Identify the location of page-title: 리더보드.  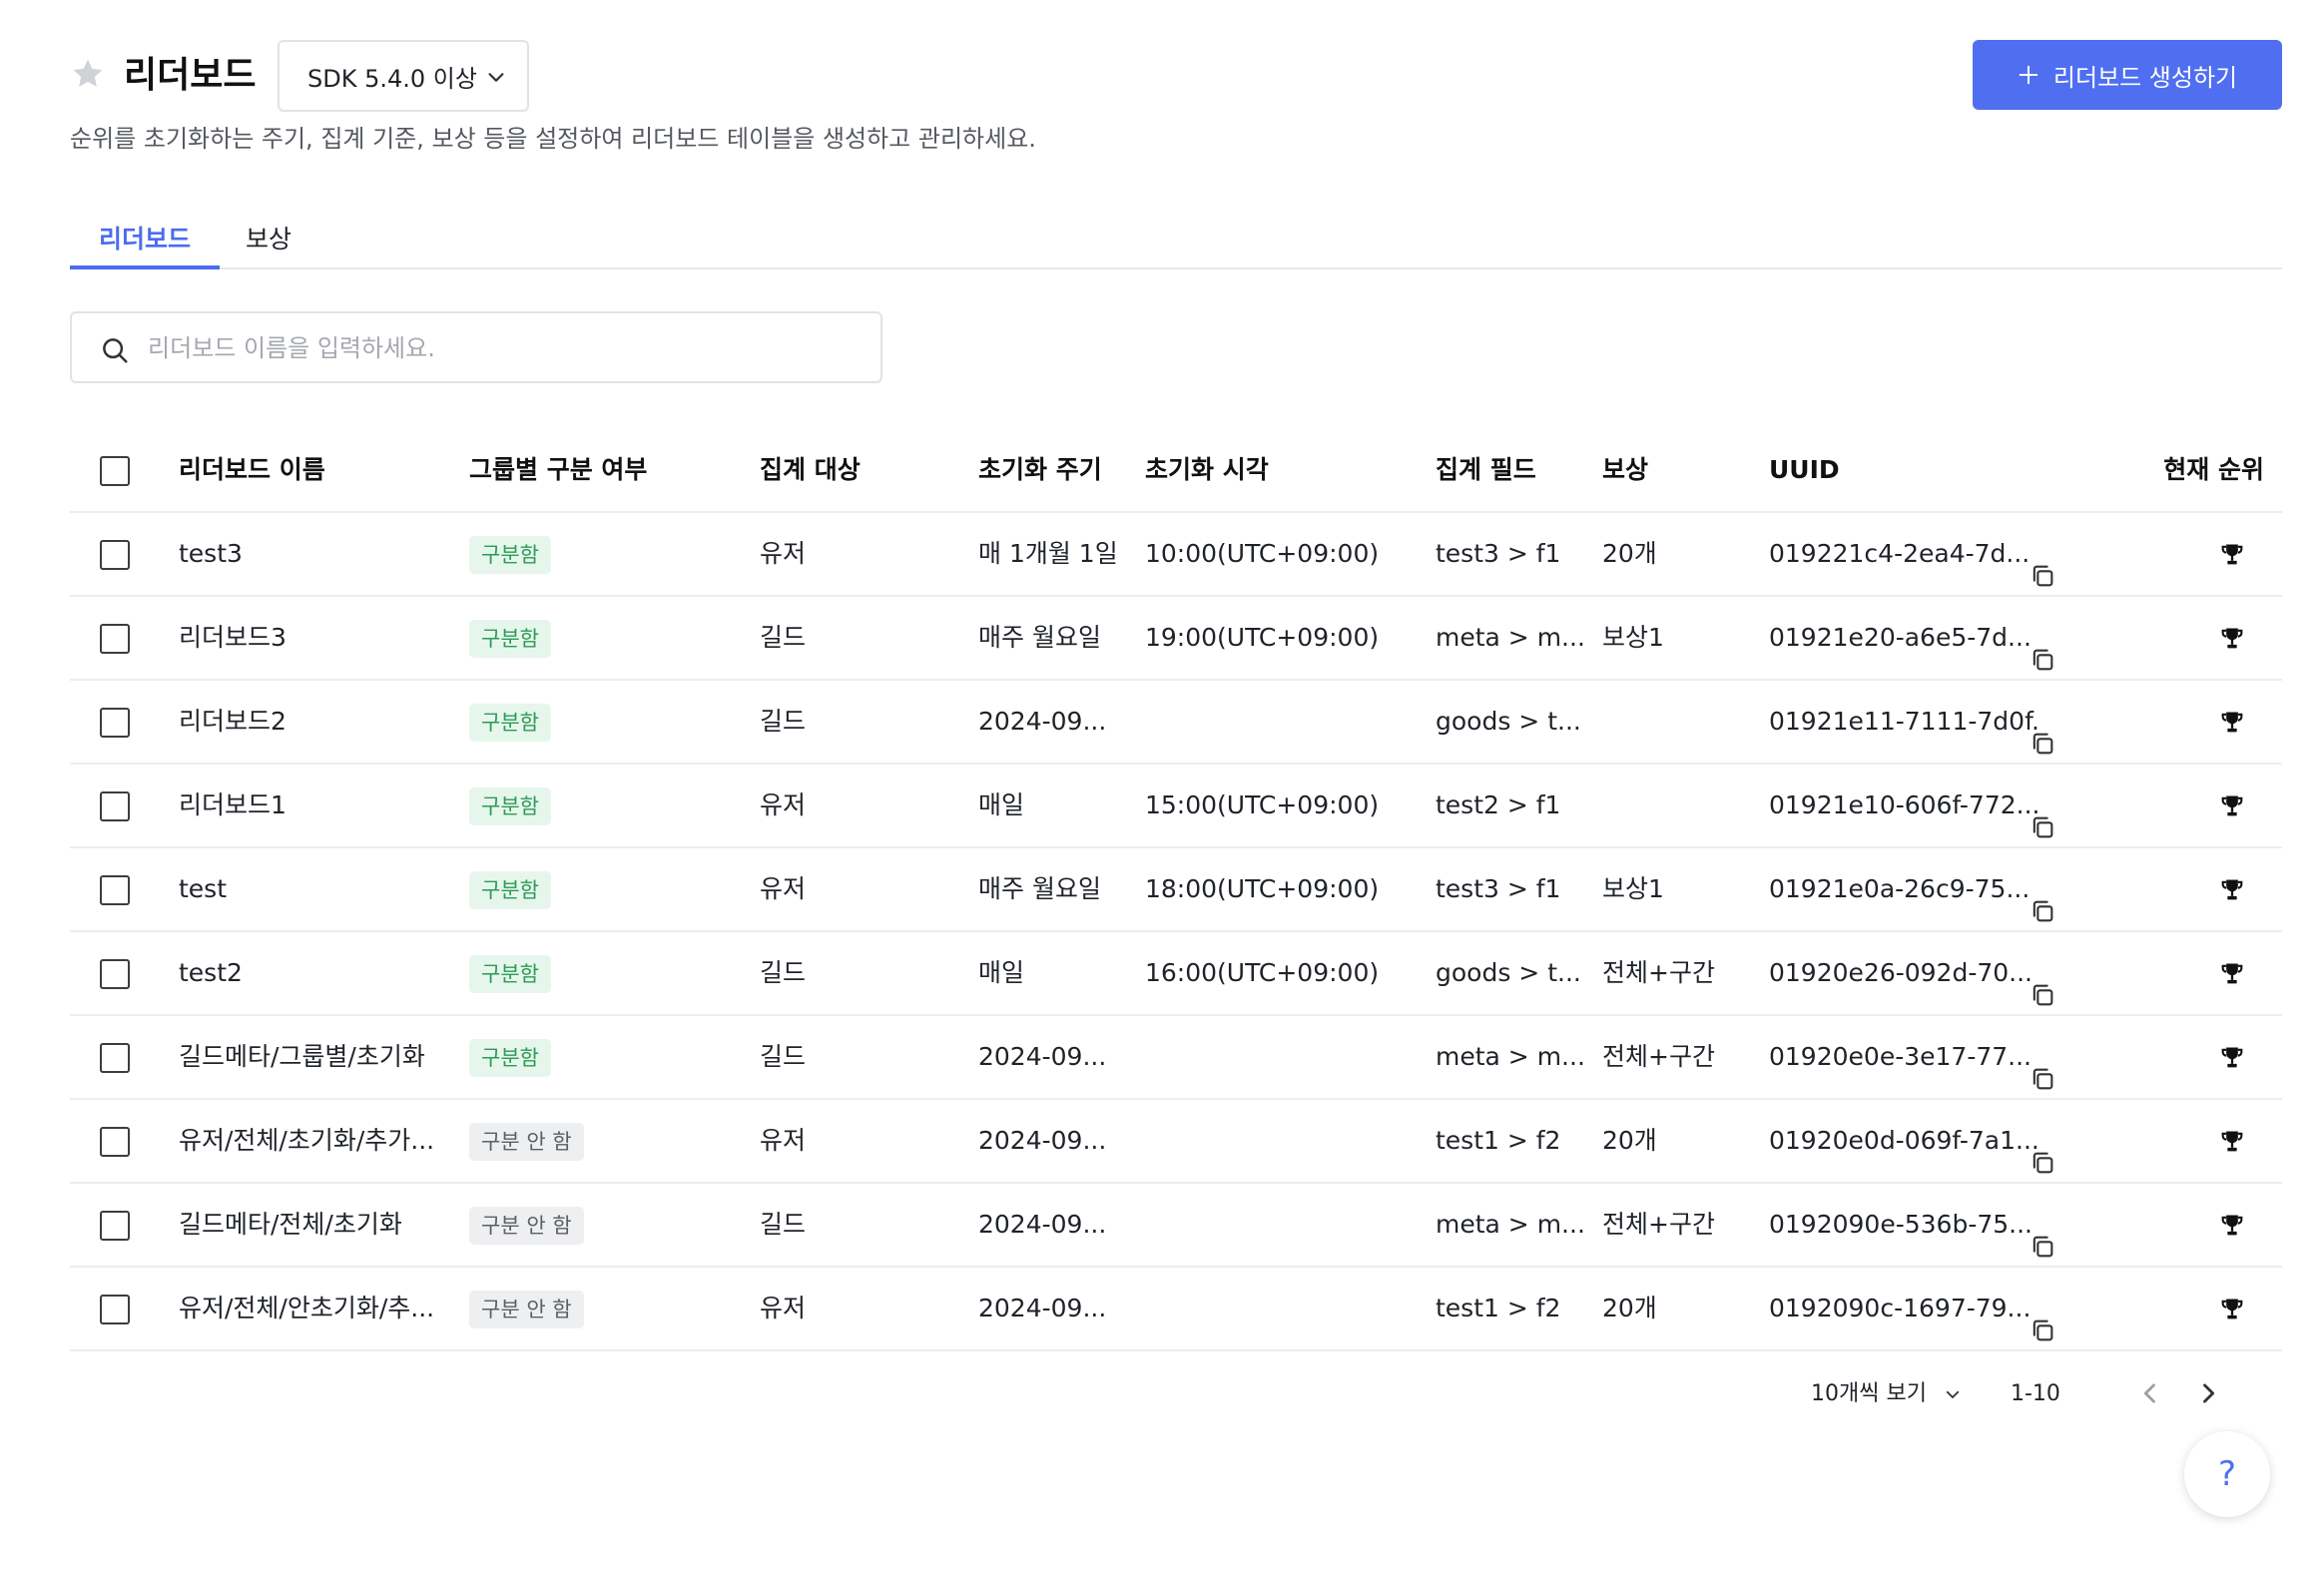
(190, 75).